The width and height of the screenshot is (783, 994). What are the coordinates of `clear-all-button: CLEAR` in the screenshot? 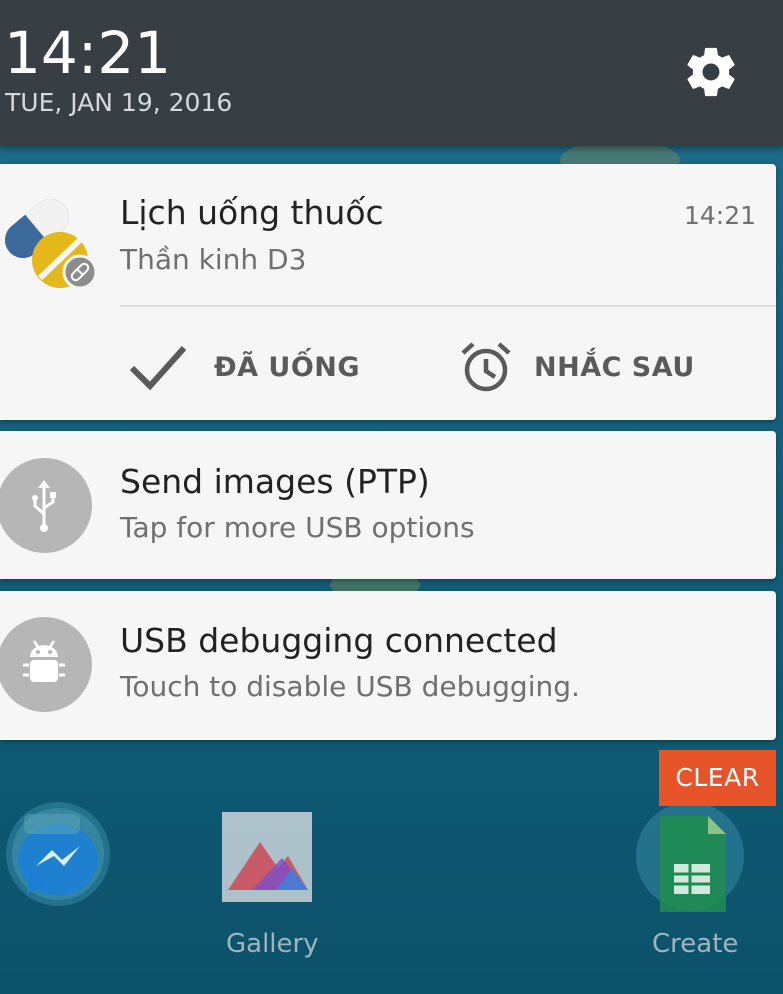 It's located at (717, 778).